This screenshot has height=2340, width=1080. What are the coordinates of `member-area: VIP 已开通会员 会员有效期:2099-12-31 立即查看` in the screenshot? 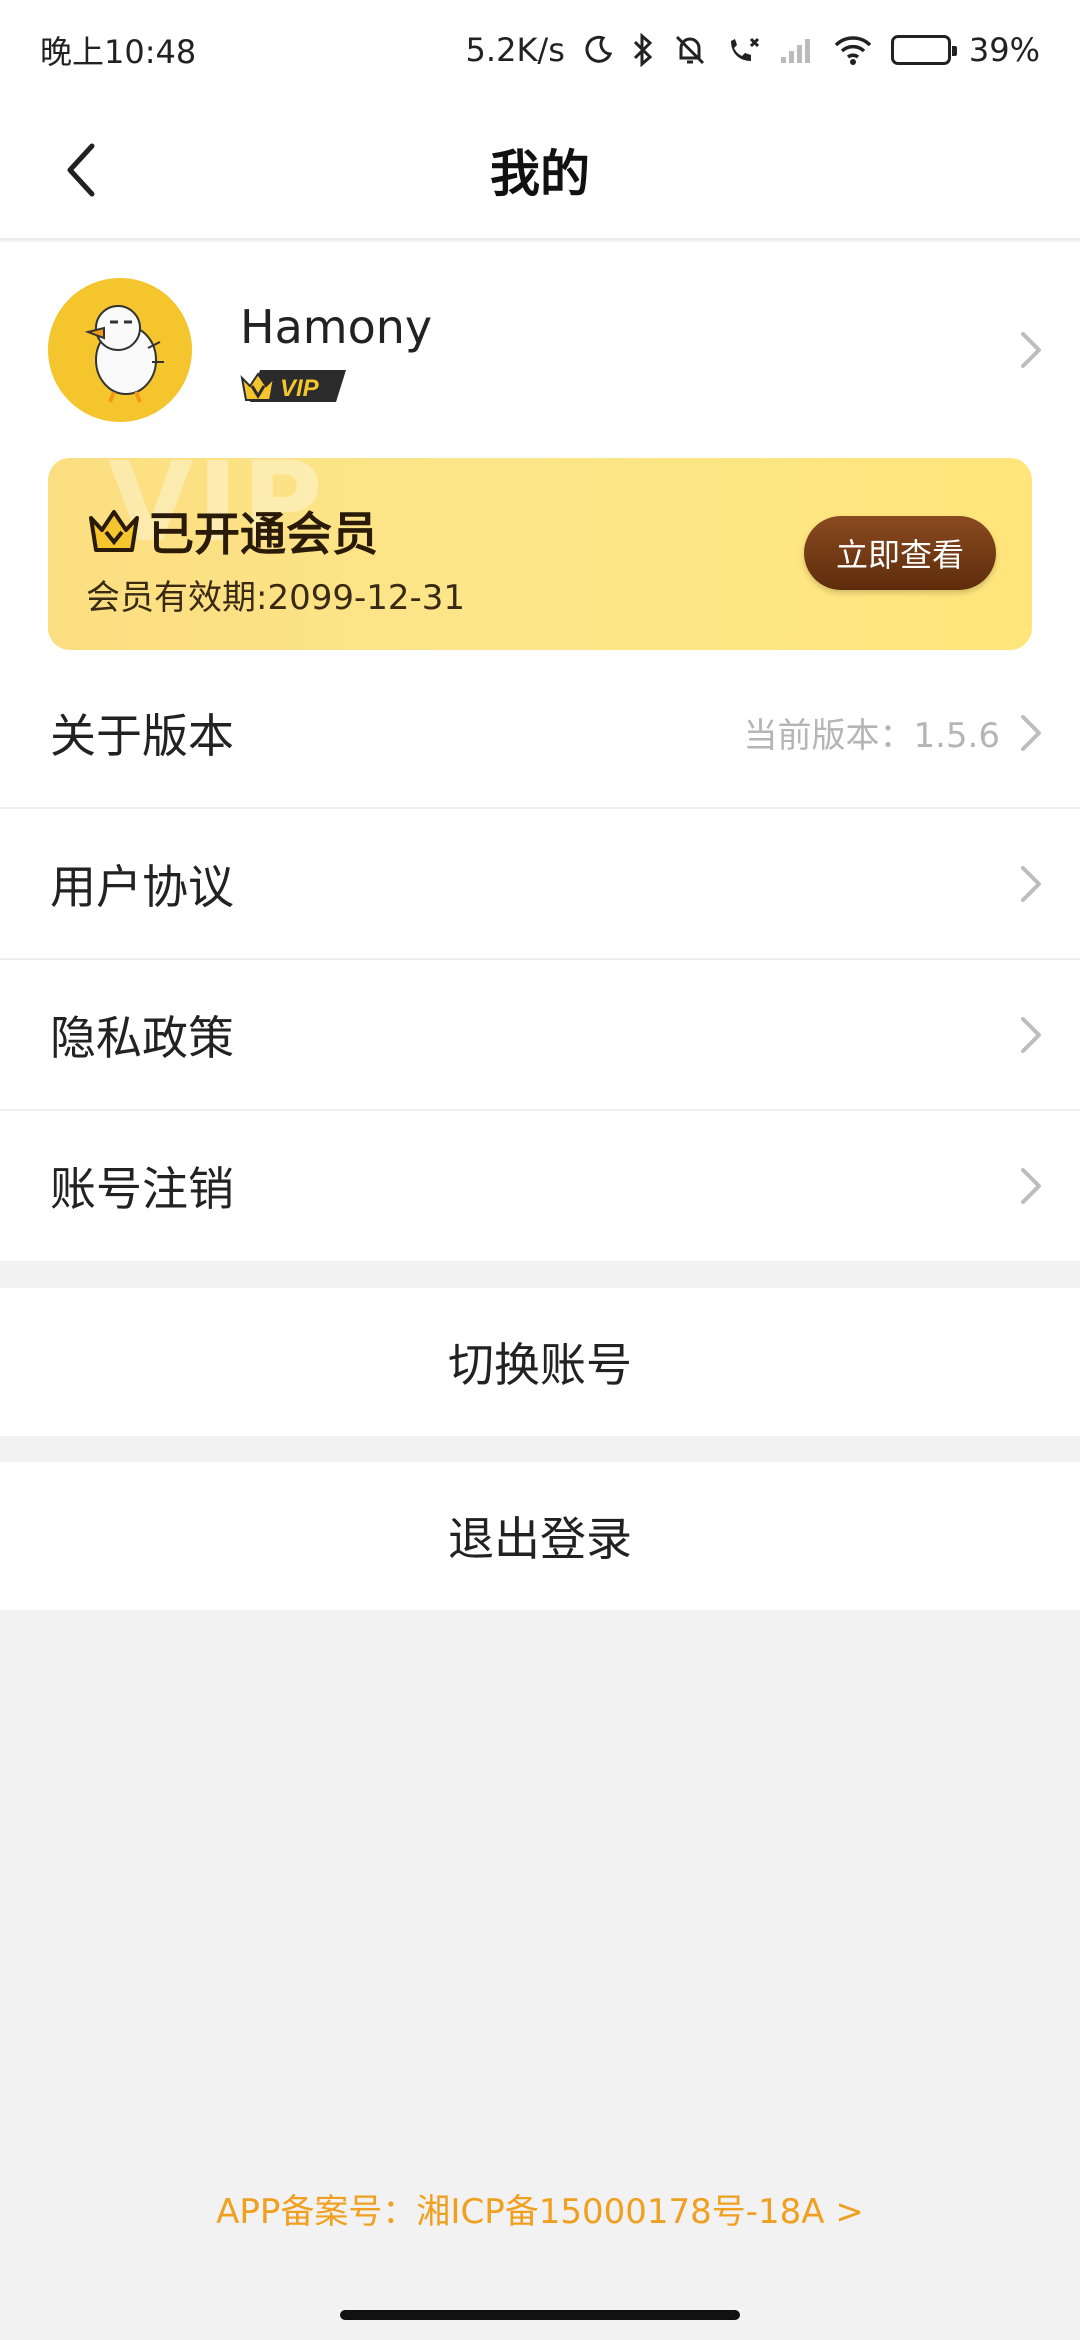 It's located at (540, 558).